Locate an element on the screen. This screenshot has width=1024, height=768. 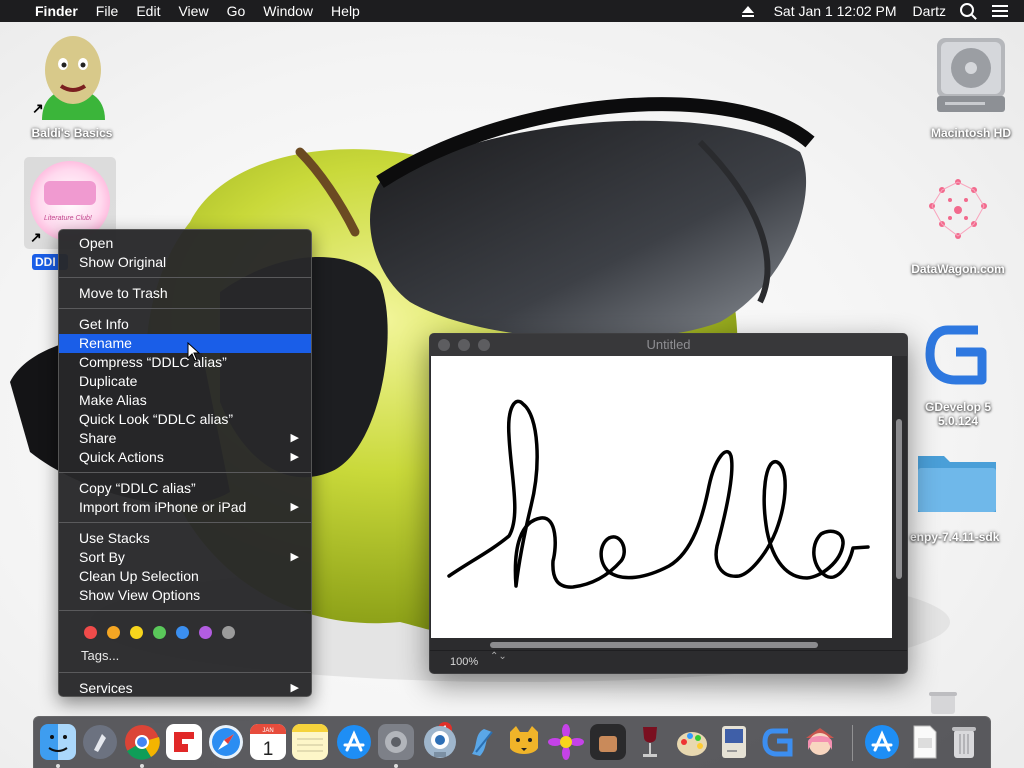
window-titlebar: Untitled is located at coordinates (668, 345).